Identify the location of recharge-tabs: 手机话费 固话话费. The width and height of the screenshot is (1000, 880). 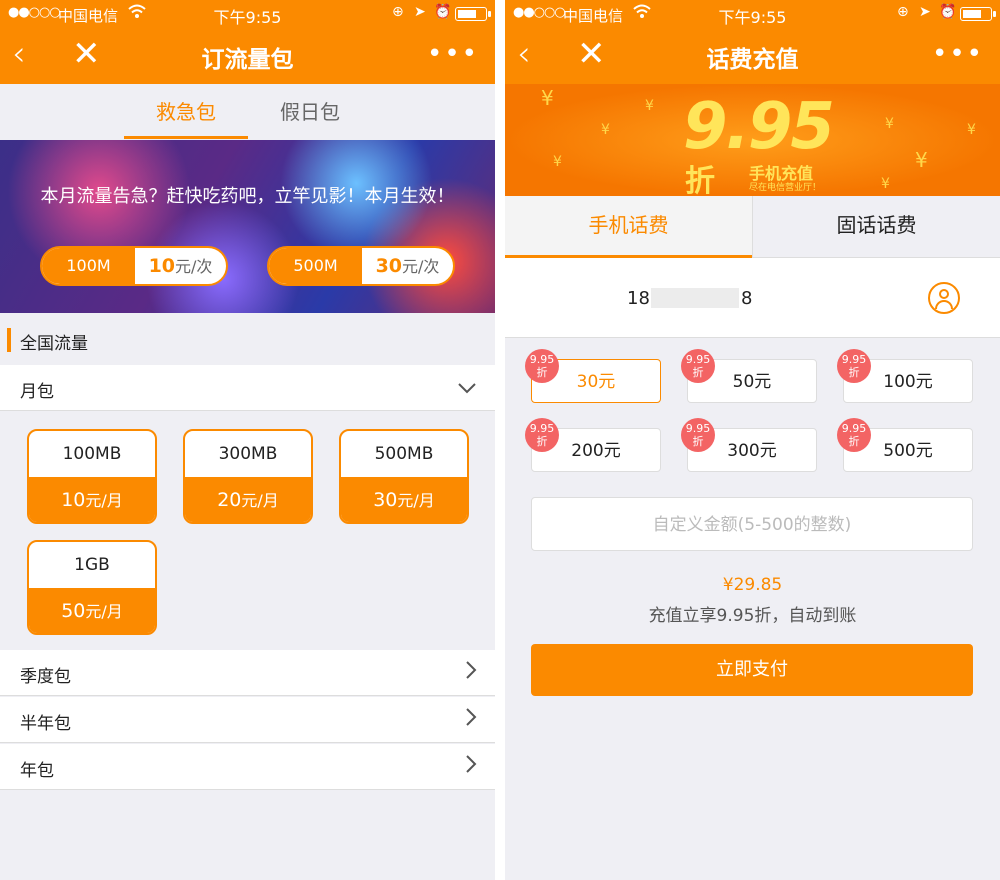
(752, 227).